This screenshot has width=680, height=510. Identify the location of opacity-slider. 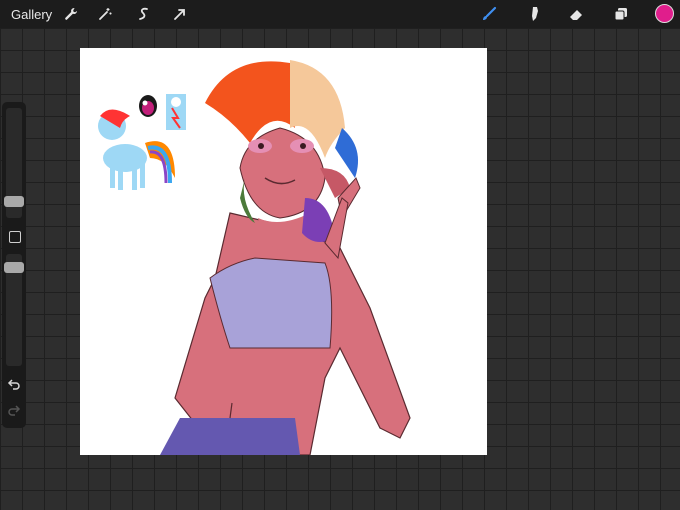
(14, 310).